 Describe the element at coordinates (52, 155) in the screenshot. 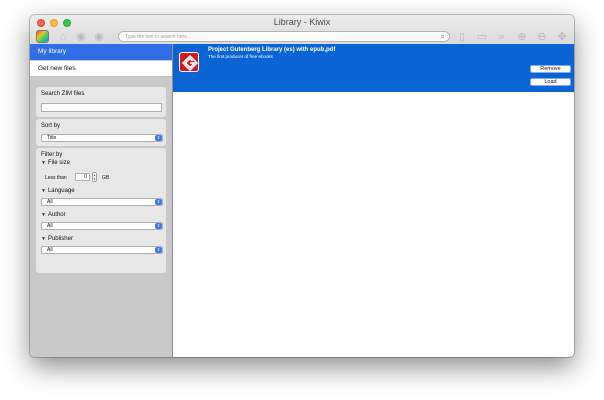

I see `filter-by-label: Filter by` at that location.